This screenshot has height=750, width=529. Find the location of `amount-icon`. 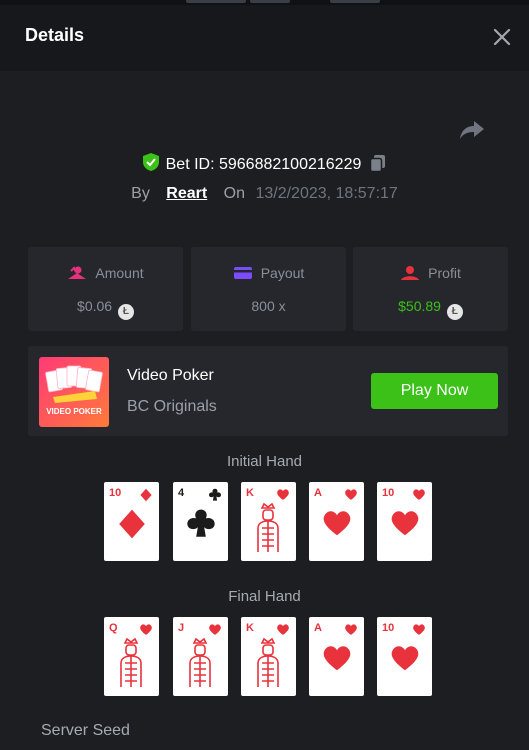

amount-icon is located at coordinates (77, 272).